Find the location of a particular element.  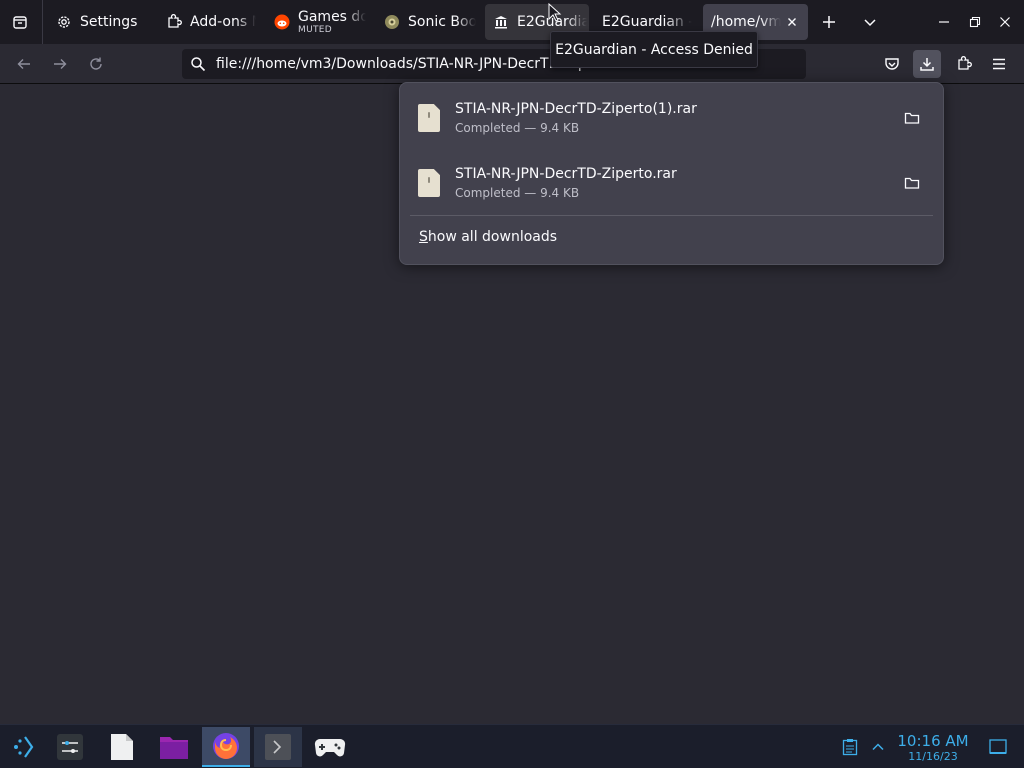

panel-divider is located at coordinates (671, 215).